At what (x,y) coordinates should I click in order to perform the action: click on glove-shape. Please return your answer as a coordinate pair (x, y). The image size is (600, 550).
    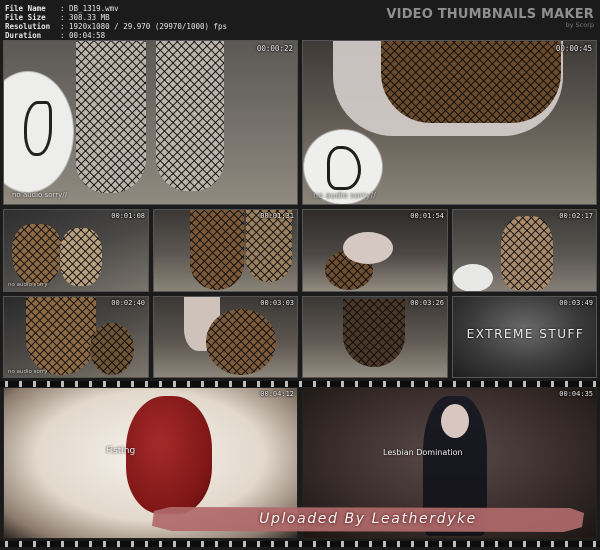
    Looking at the image, I should click on (169, 455).